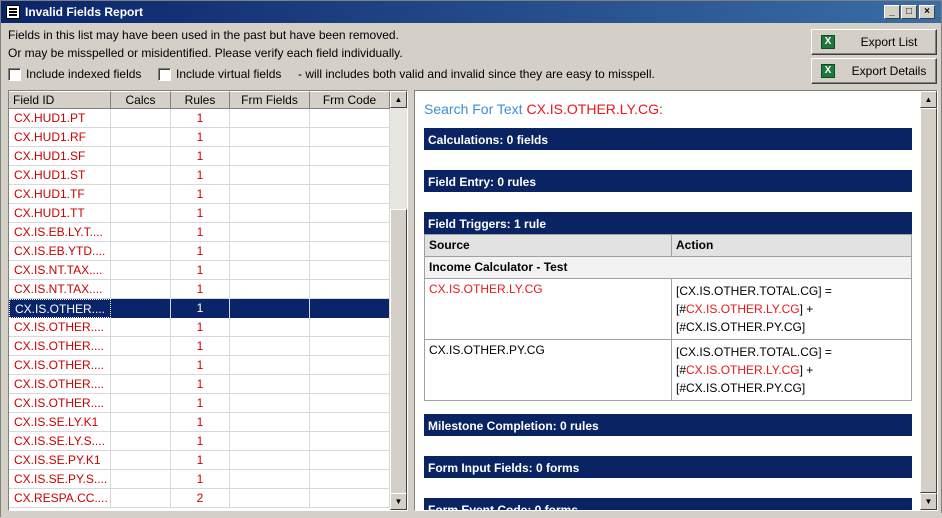  I want to click on export-list-button: X Export List, so click(874, 42).